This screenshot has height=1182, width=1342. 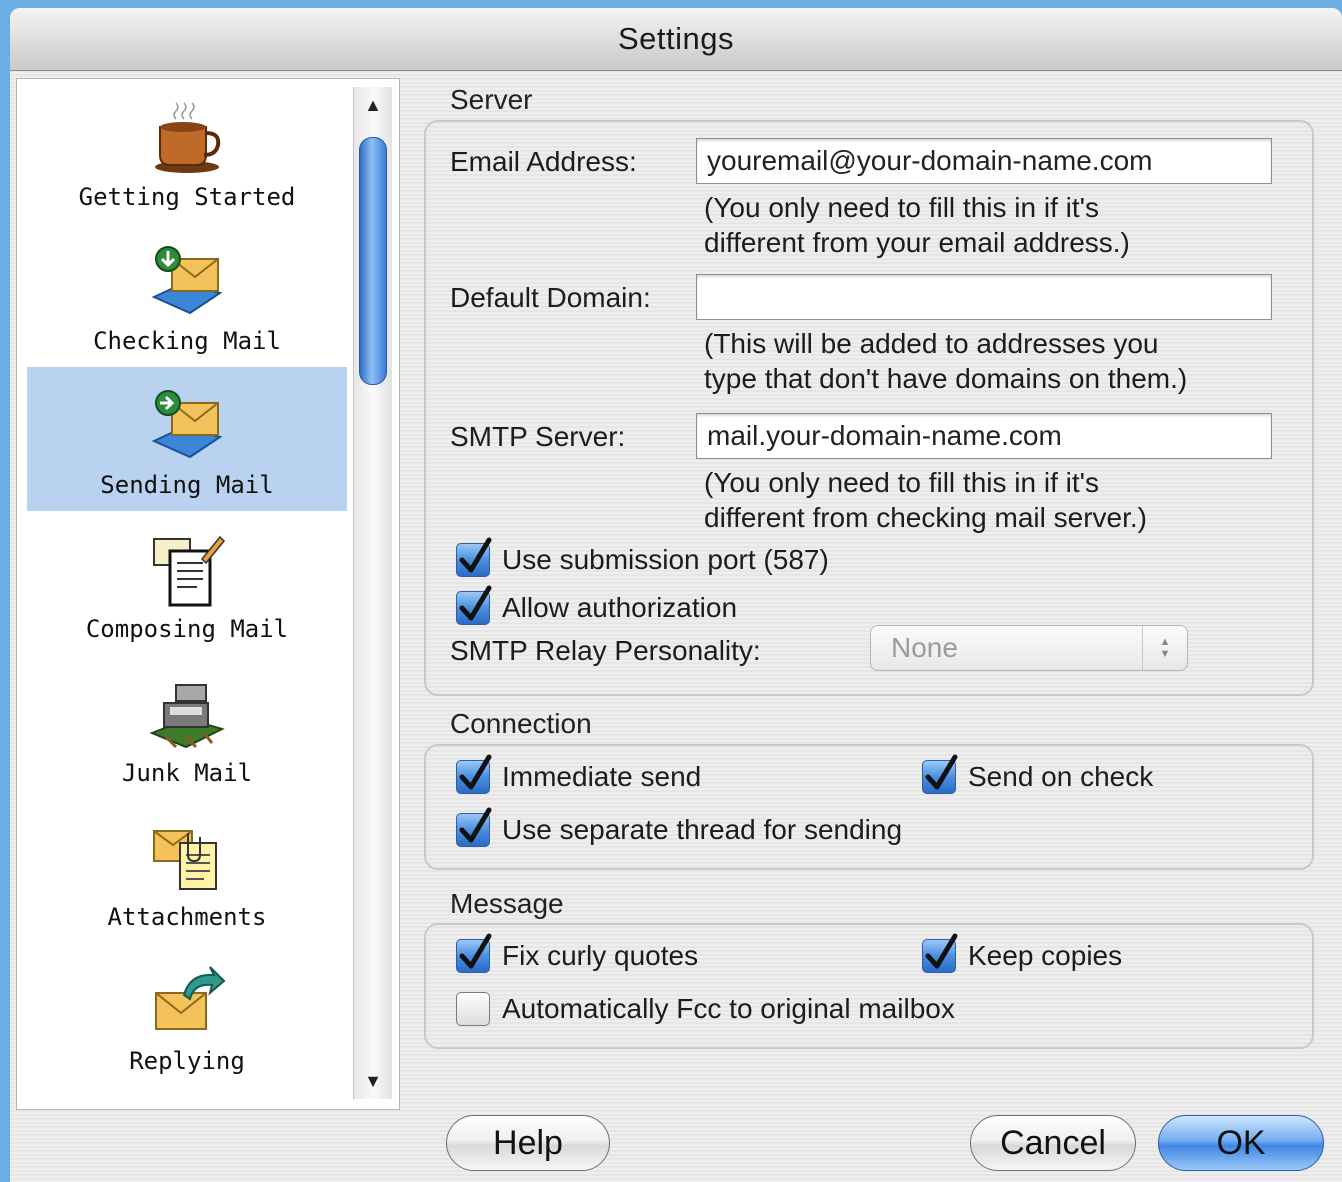 What do you see at coordinates (521, 723) in the screenshot?
I see `connection-group-label: Connection` at bounding box center [521, 723].